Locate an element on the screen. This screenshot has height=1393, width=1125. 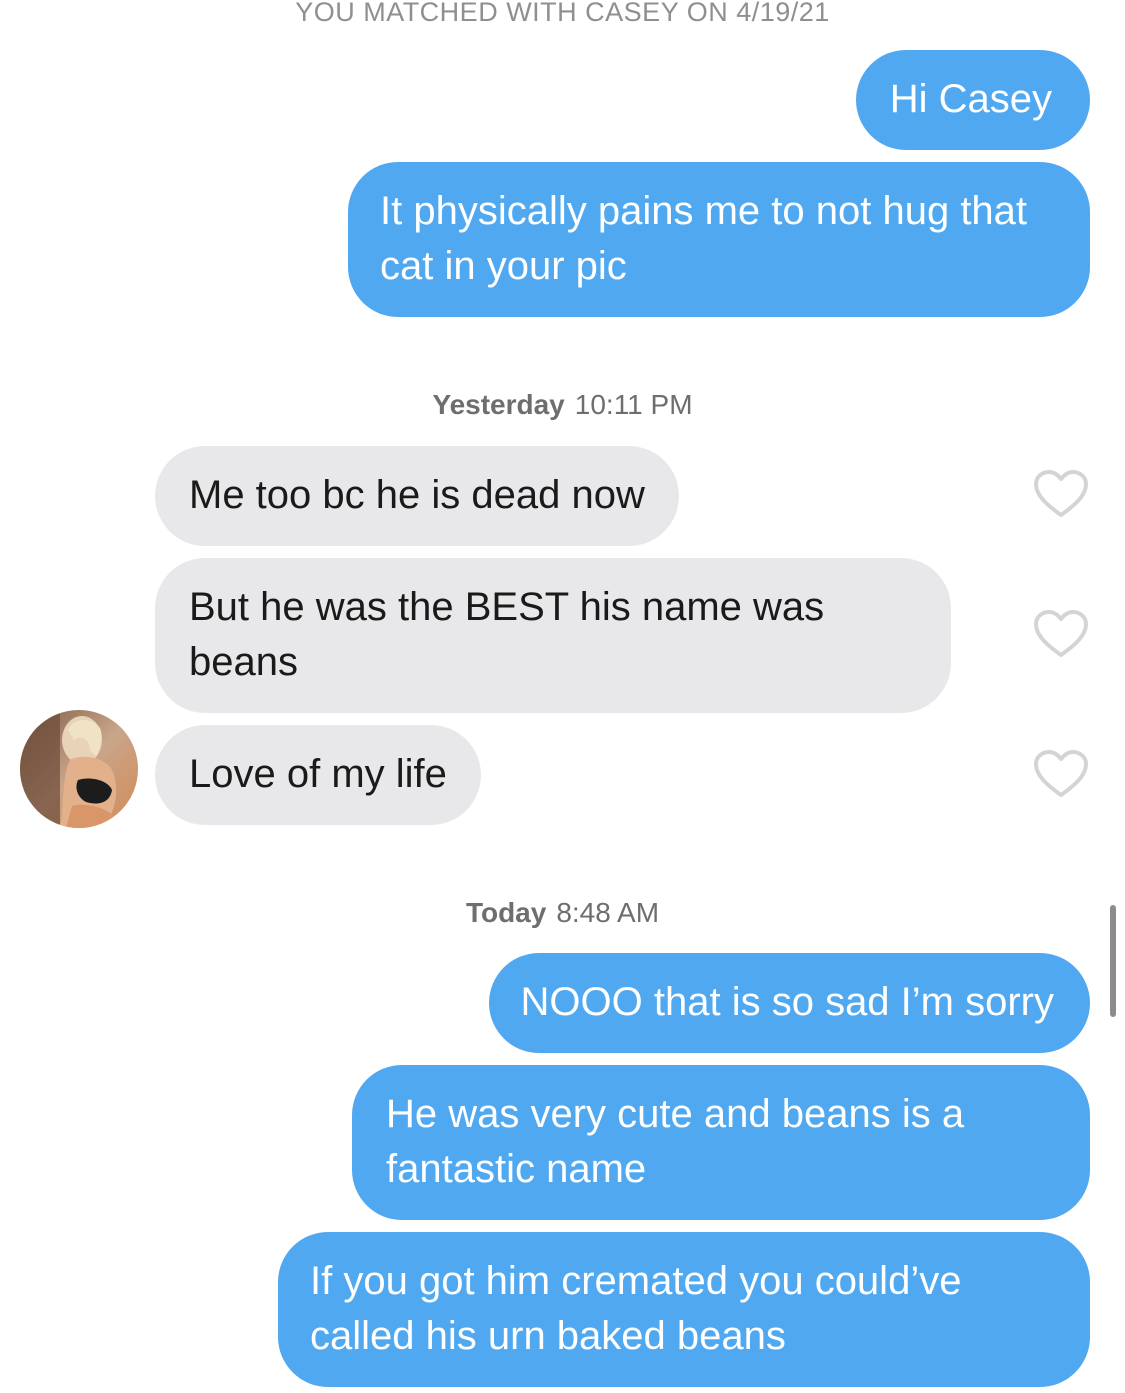
timestamp-time: 10:11 PM is located at coordinates (633, 404).